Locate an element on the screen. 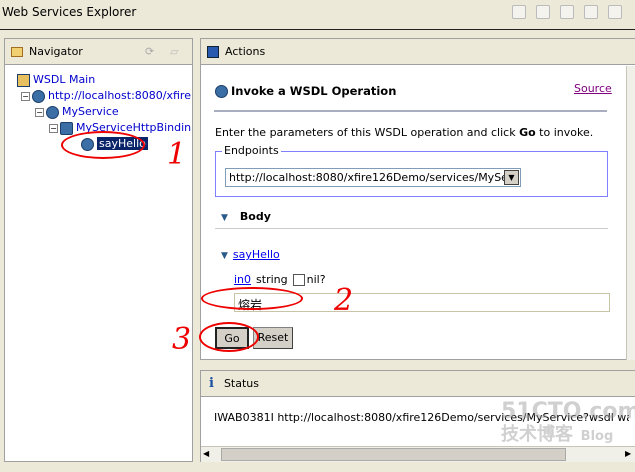 The height and width of the screenshot is (472, 635). operation-heading: Invoke a WSDL Operation is located at coordinates (305, 91).